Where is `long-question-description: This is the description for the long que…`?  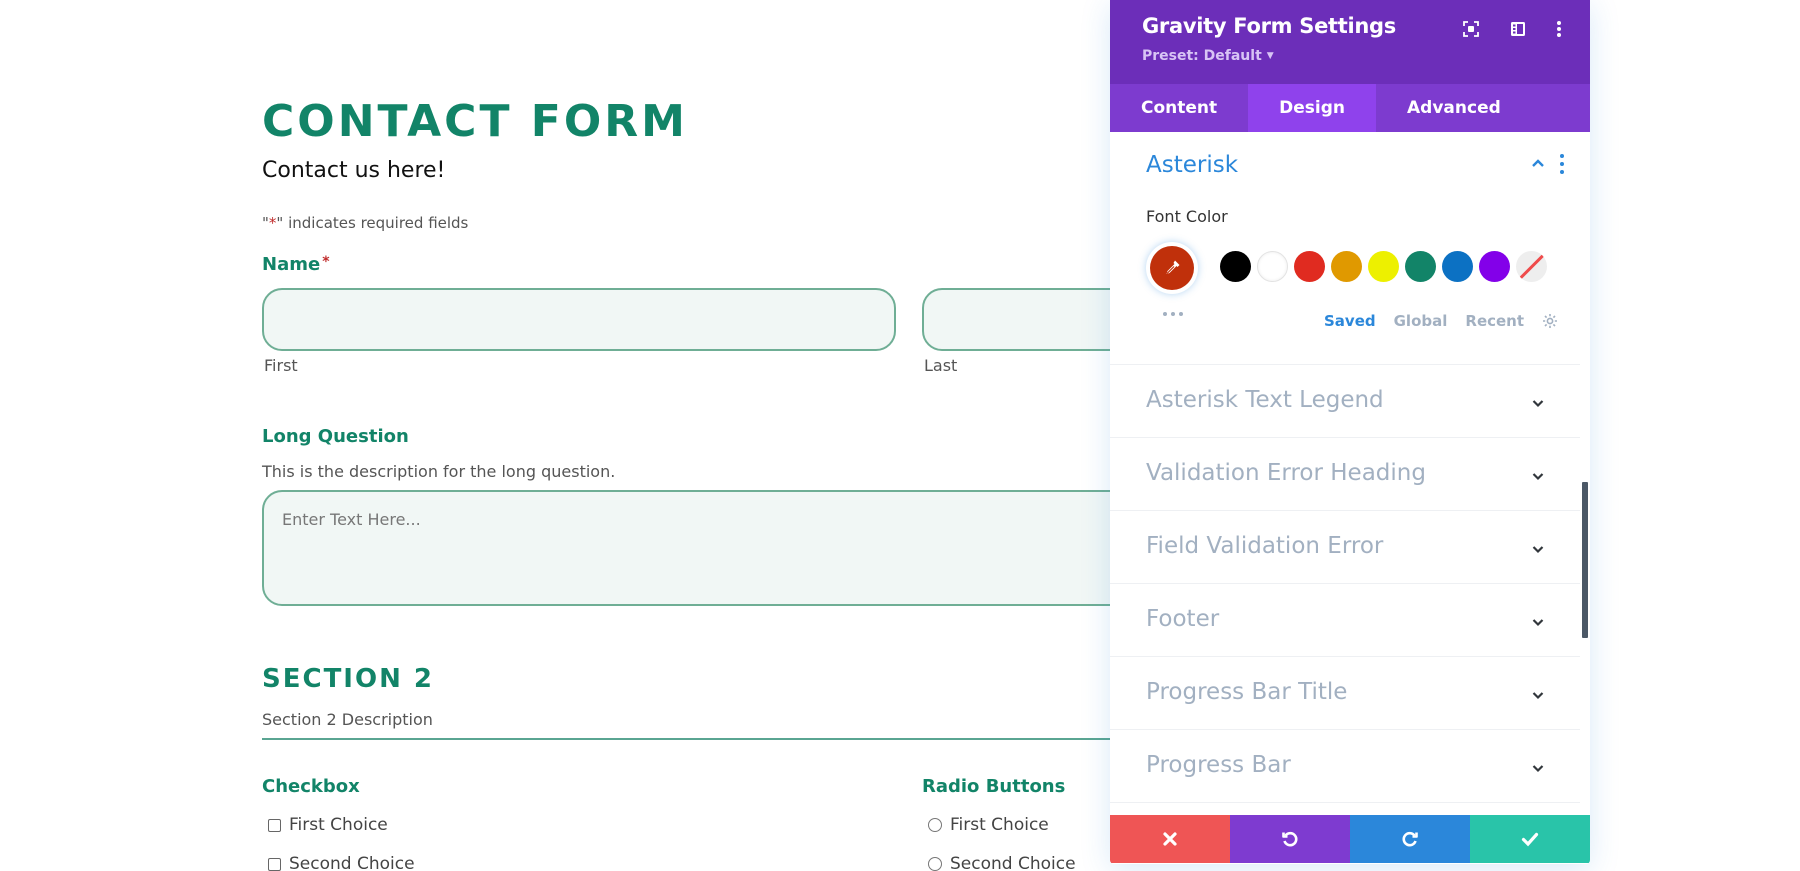
long-question-description: This is the description for the long que… is located at coordinates (439, 471).